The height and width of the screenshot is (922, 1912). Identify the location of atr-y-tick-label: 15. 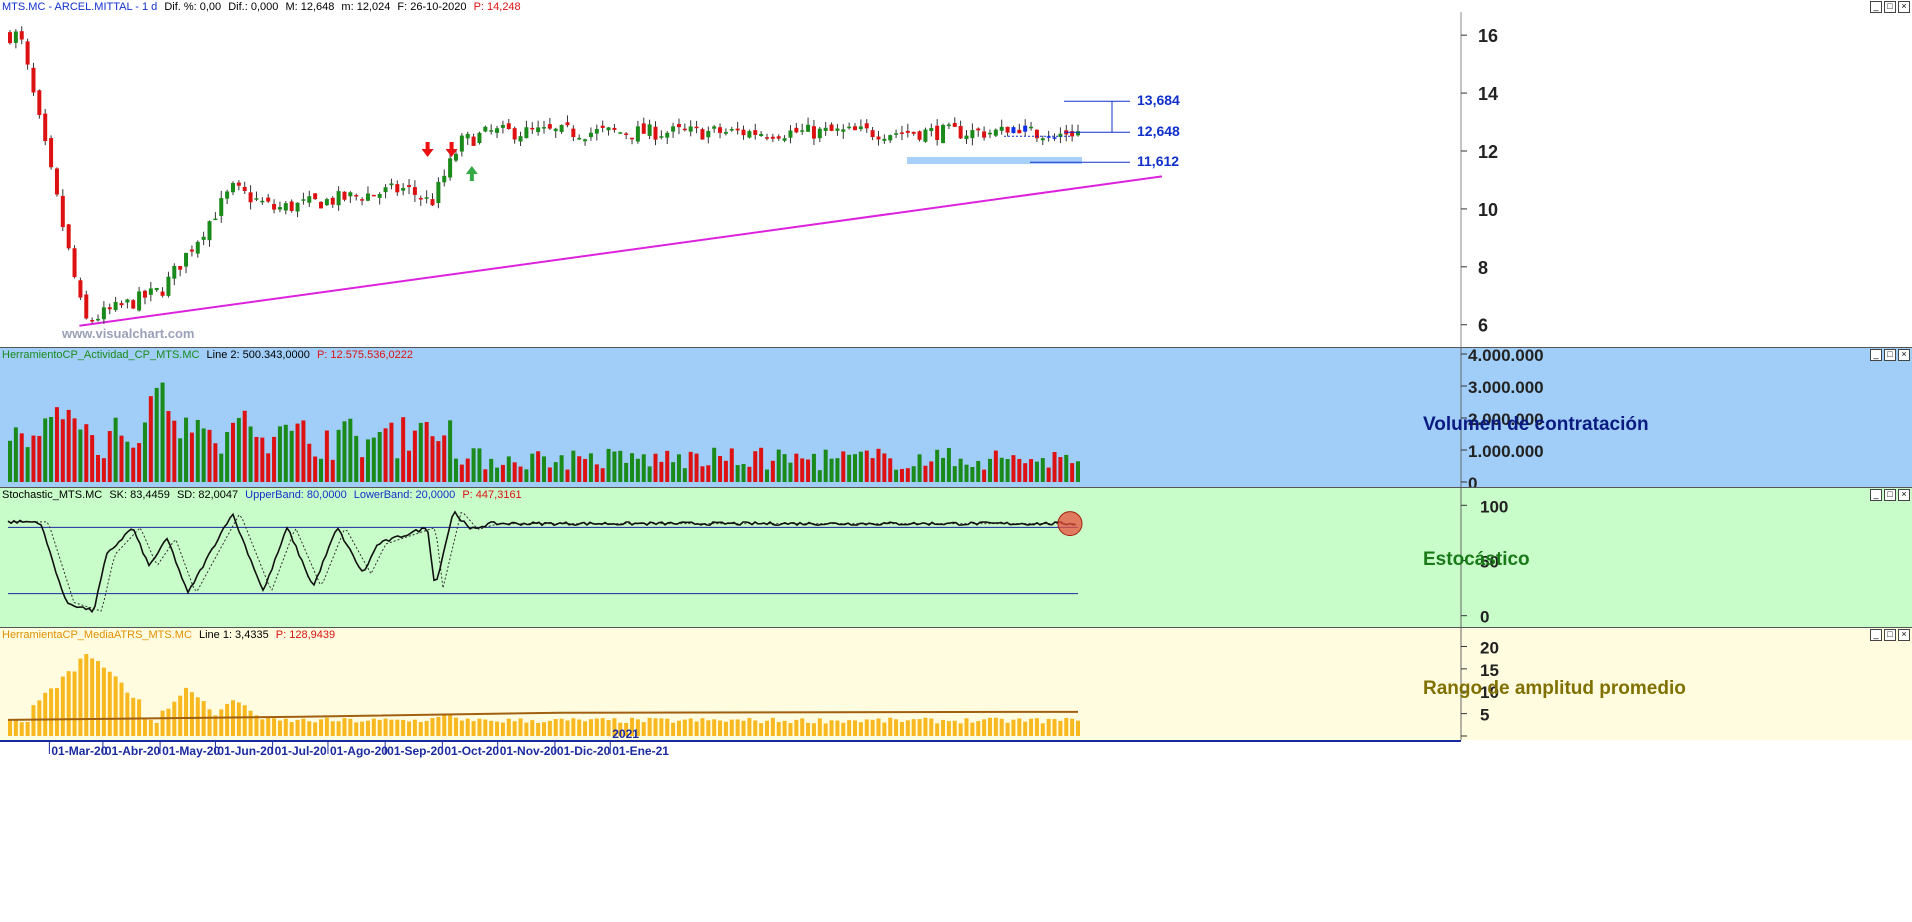
(1489, 670).